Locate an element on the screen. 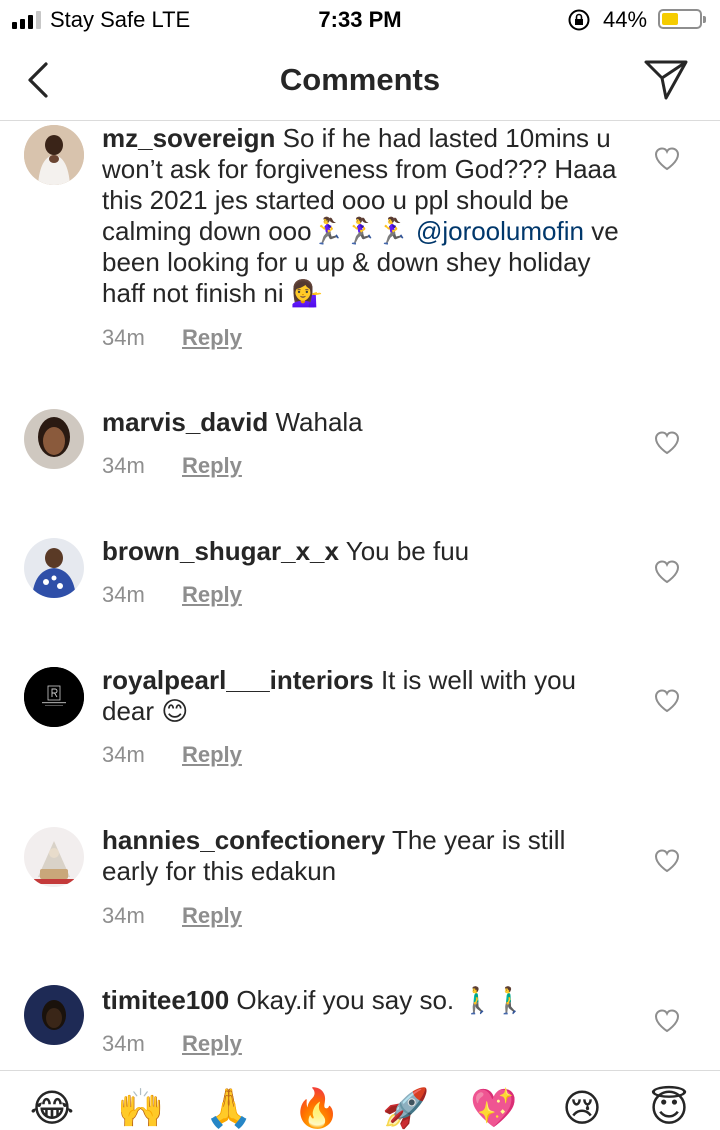 The image size is (720, 1130). direct-send-icon is located at coordinates (666, 79).